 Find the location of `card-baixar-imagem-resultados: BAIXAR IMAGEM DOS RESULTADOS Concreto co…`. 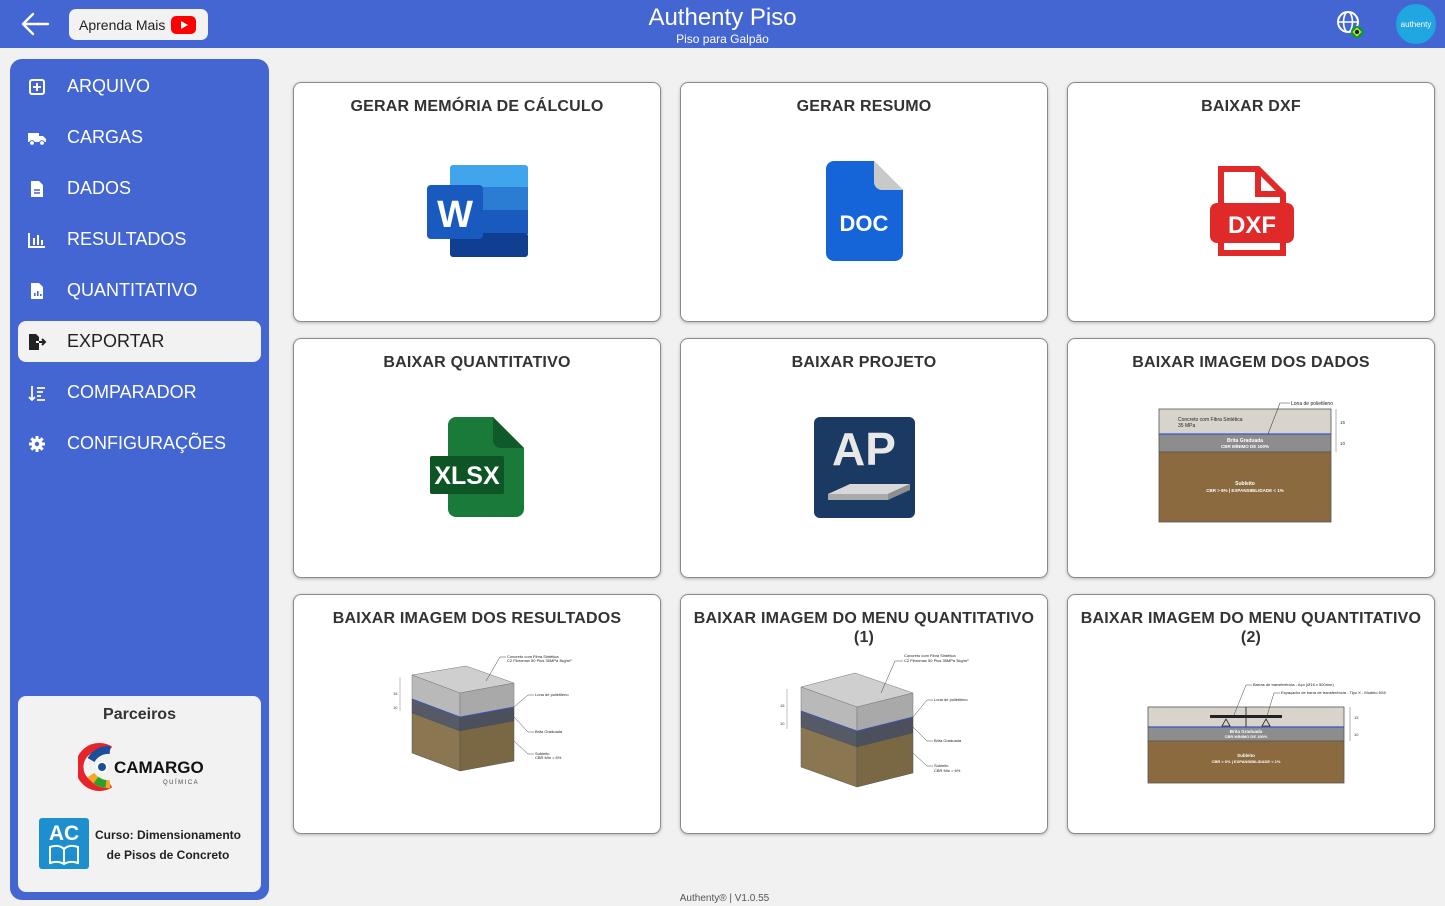

card-baixar-imagem-resultados: BAIXAR IMAGEM DOS RESULTADOS Concreto co… is located at coordinates (477, 714).